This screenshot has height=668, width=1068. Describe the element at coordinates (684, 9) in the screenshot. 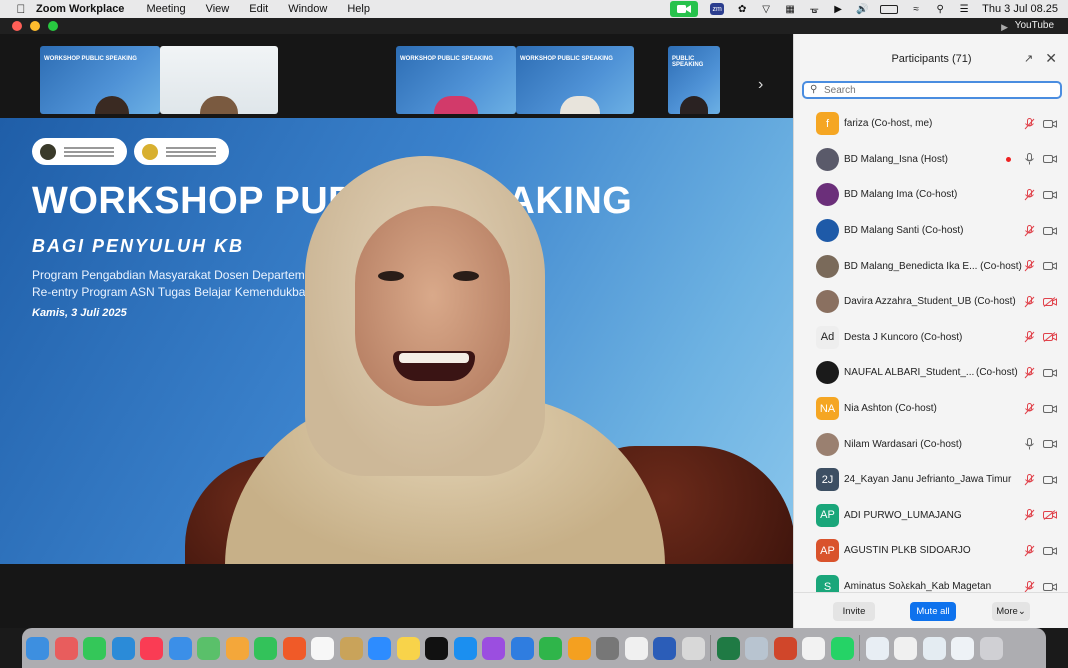

I see `zoom-video-status-icon` at that location.